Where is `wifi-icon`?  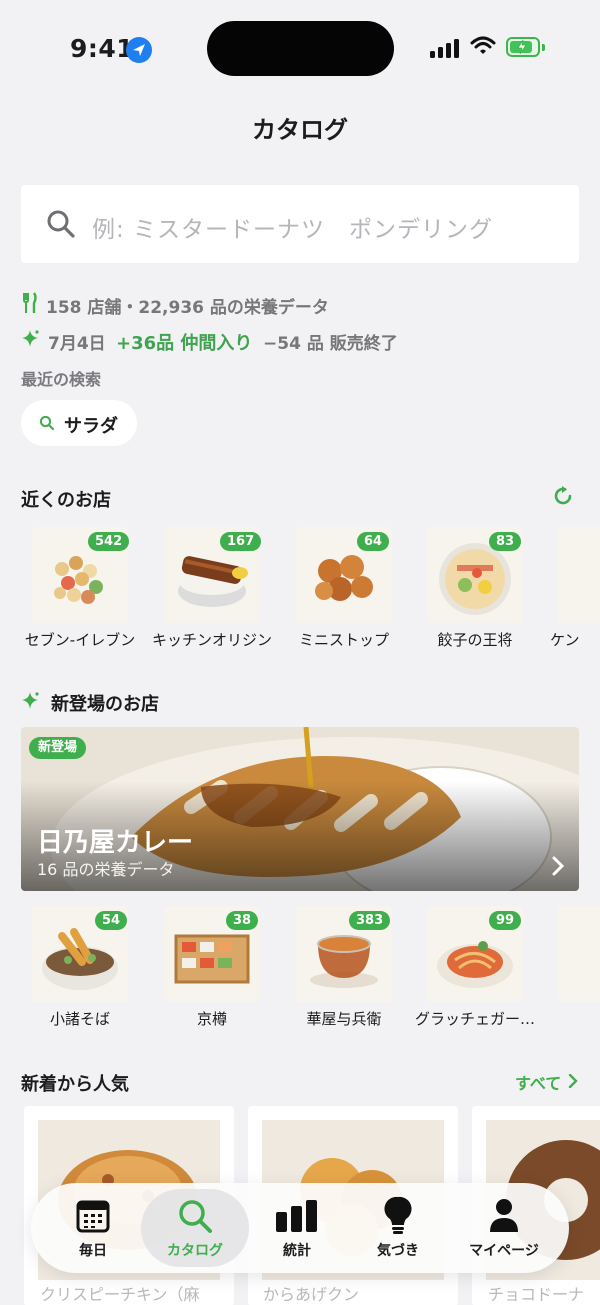 wifi-icon is located at coordinates (483, 48).